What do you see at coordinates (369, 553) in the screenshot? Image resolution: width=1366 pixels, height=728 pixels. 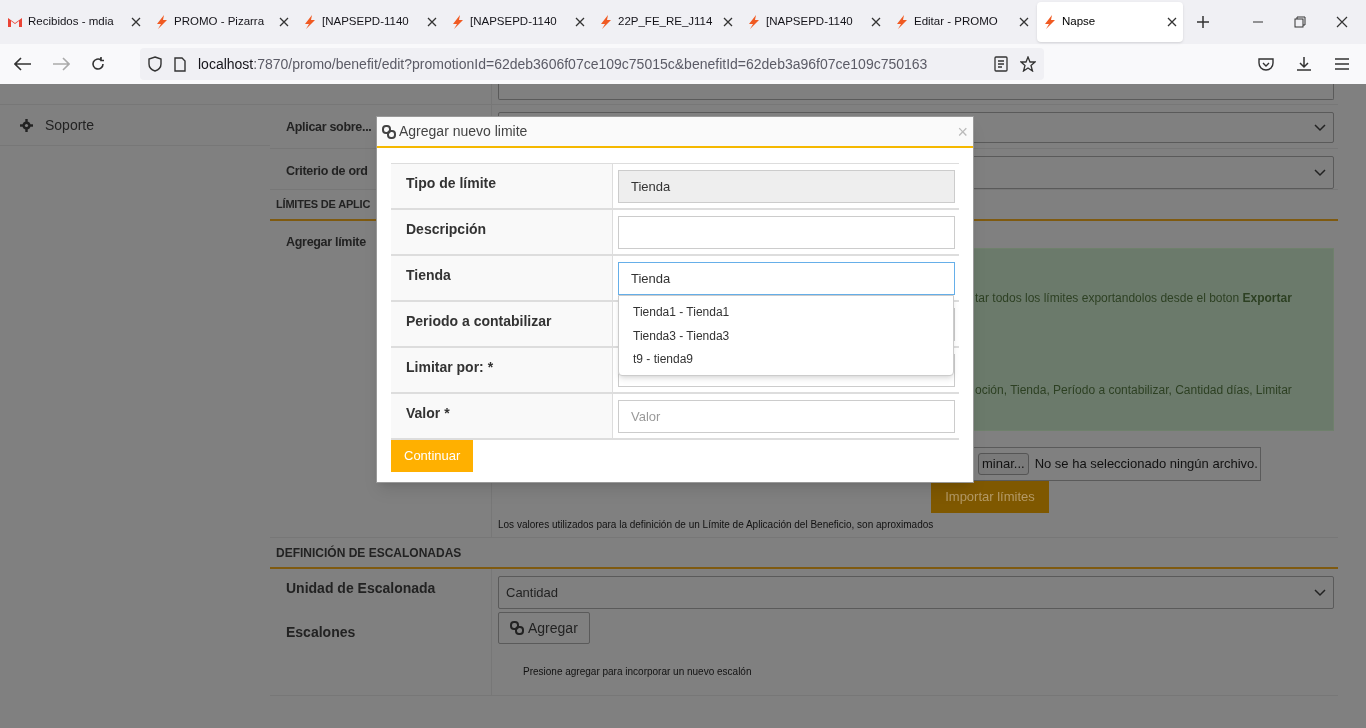 I see `section-title: DEFINICIÓN DE ESCALONADAS` at bounding box center [369, 553].